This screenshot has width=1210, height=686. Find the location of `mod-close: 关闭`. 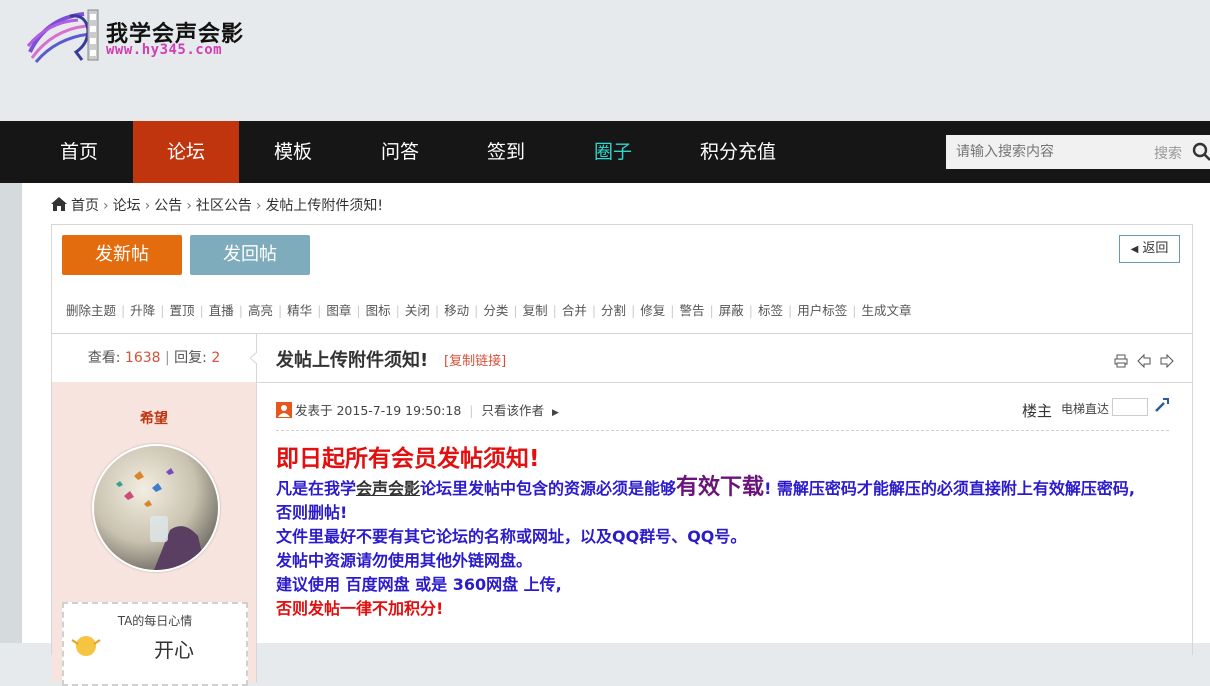

mod-close: 关闭 is located at coordinates (417, 310).